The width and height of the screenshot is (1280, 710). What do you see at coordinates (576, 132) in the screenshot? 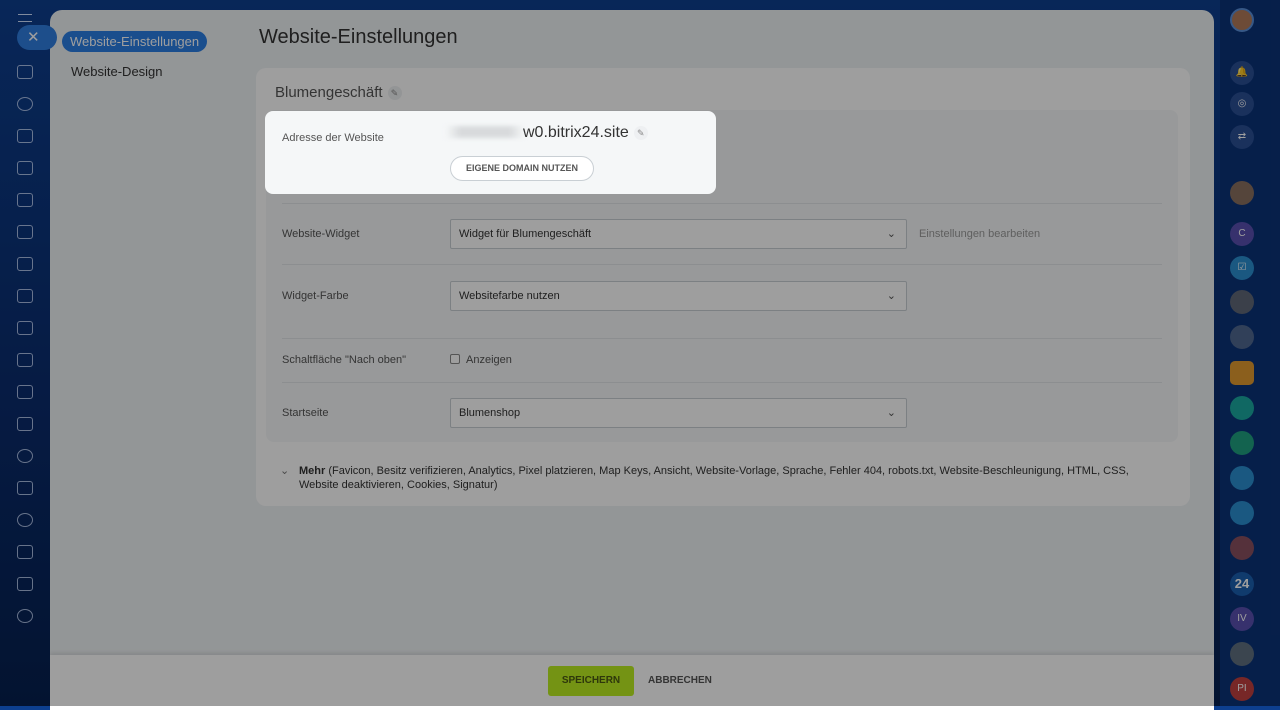
I see `address-text: w0.bitrix24.site` at bounding box center [576, 132].